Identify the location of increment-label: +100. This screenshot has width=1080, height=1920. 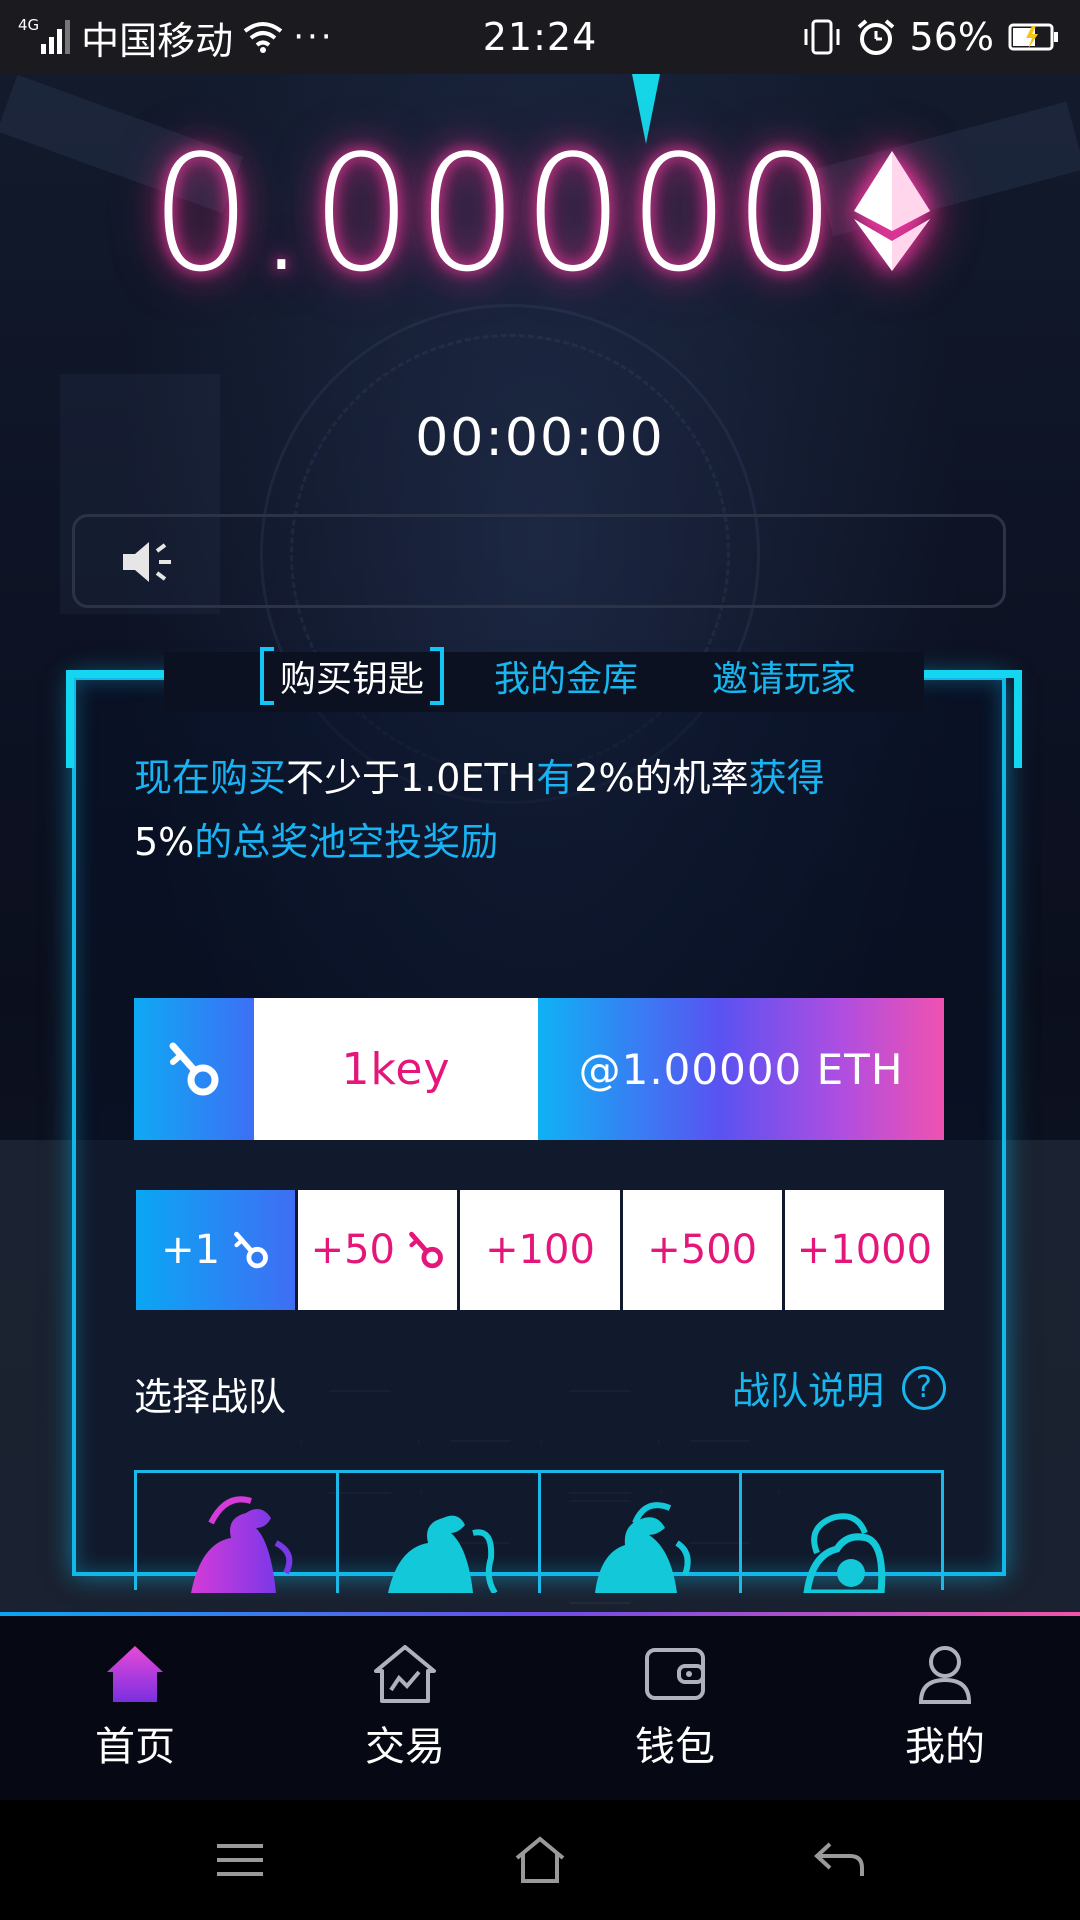
(540, 1250).